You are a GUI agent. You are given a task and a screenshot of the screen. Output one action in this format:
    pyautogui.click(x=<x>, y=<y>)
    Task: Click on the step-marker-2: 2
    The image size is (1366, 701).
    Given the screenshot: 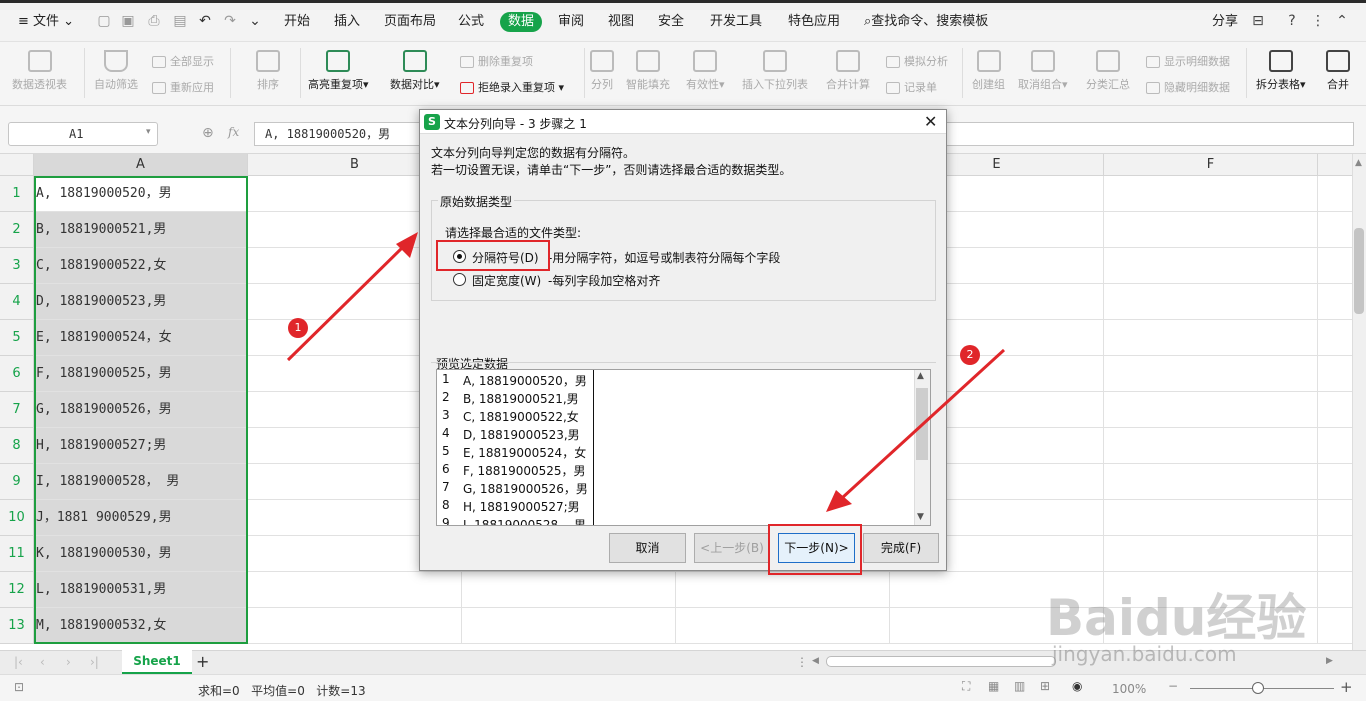 What is the action you would take?
    pyautogui.click(x=970, y=355)
    